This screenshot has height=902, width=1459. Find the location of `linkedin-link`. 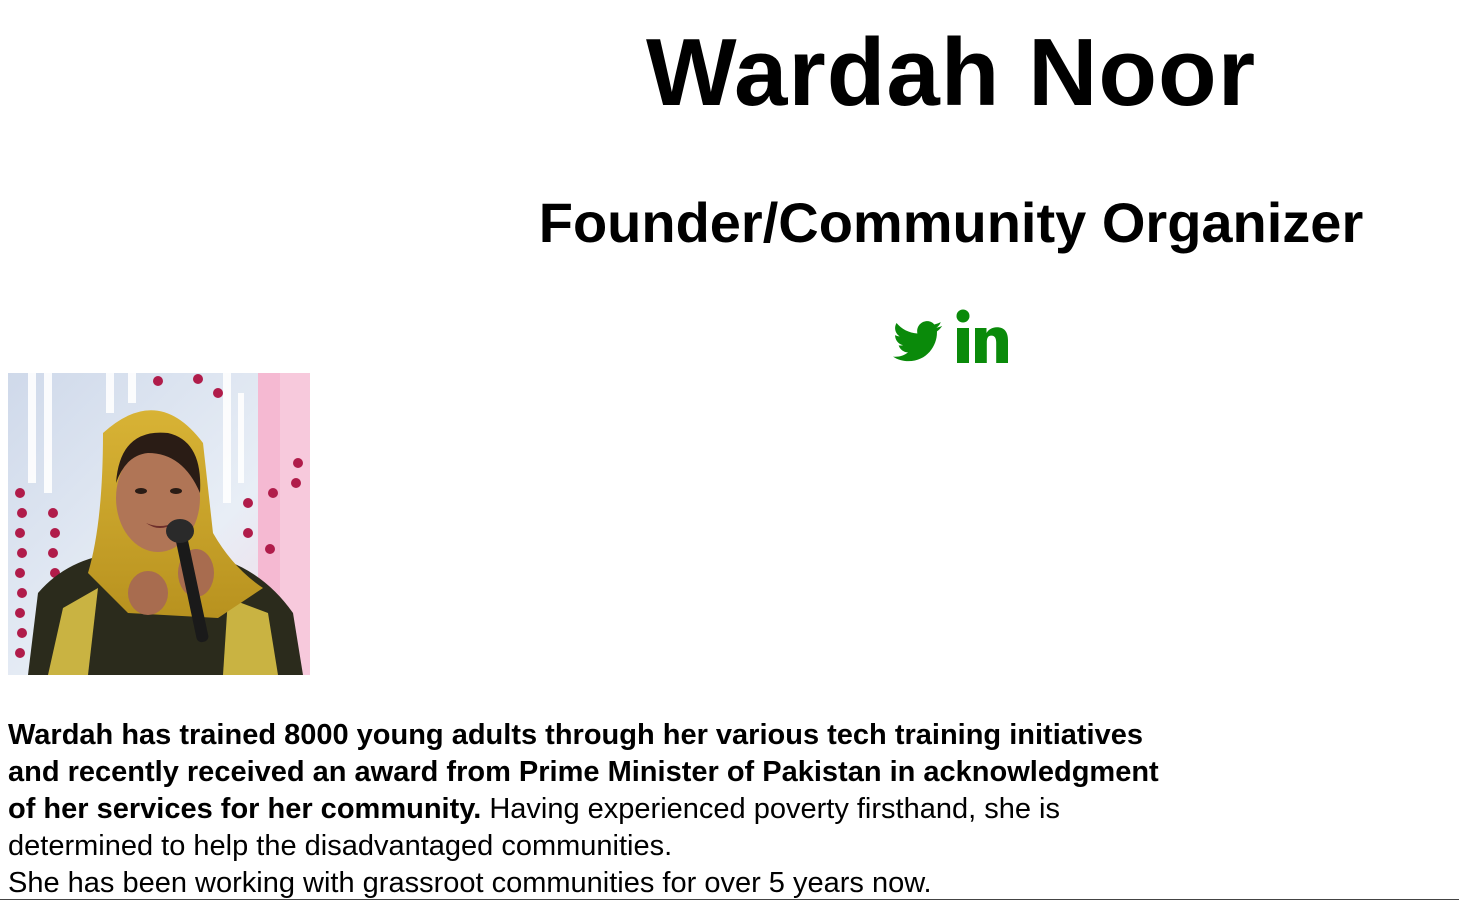

linkedin-link is located at coordinates (982, 338).